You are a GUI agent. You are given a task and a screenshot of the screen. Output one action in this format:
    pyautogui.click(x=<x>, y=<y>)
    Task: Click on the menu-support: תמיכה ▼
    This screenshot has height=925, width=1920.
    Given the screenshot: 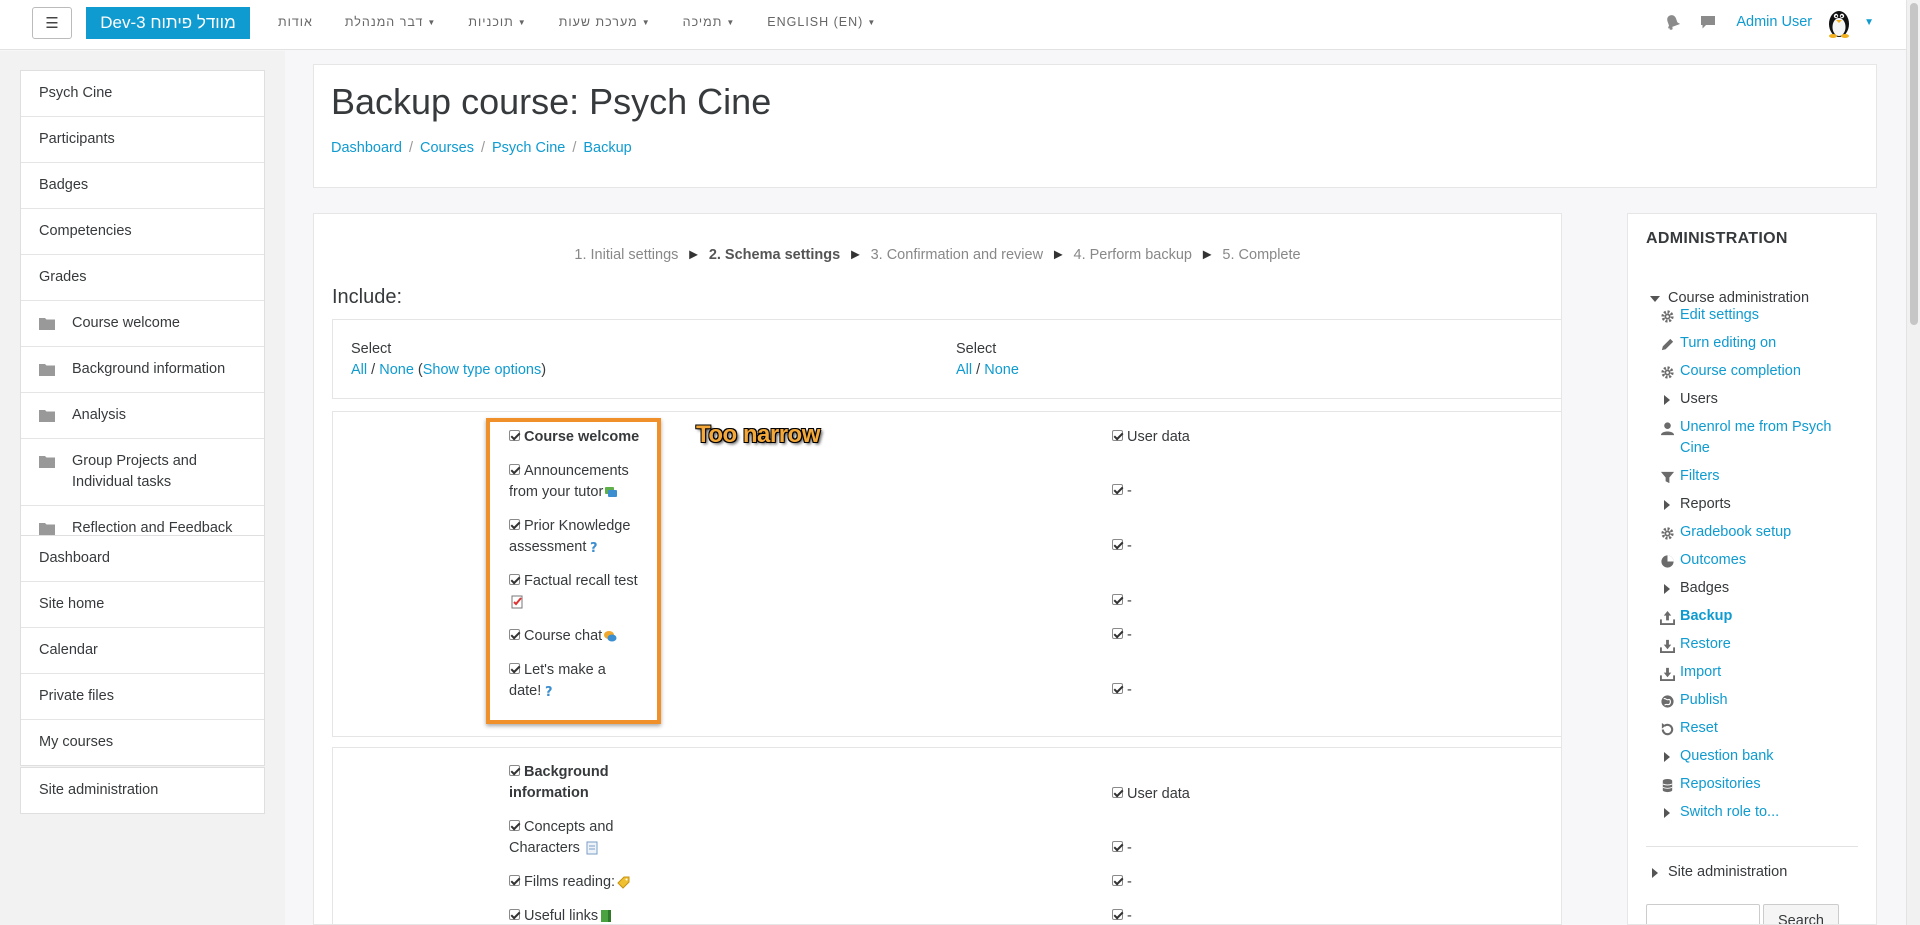 What is the action you would take?
    pyautogui.click(x=709, y=22)
    